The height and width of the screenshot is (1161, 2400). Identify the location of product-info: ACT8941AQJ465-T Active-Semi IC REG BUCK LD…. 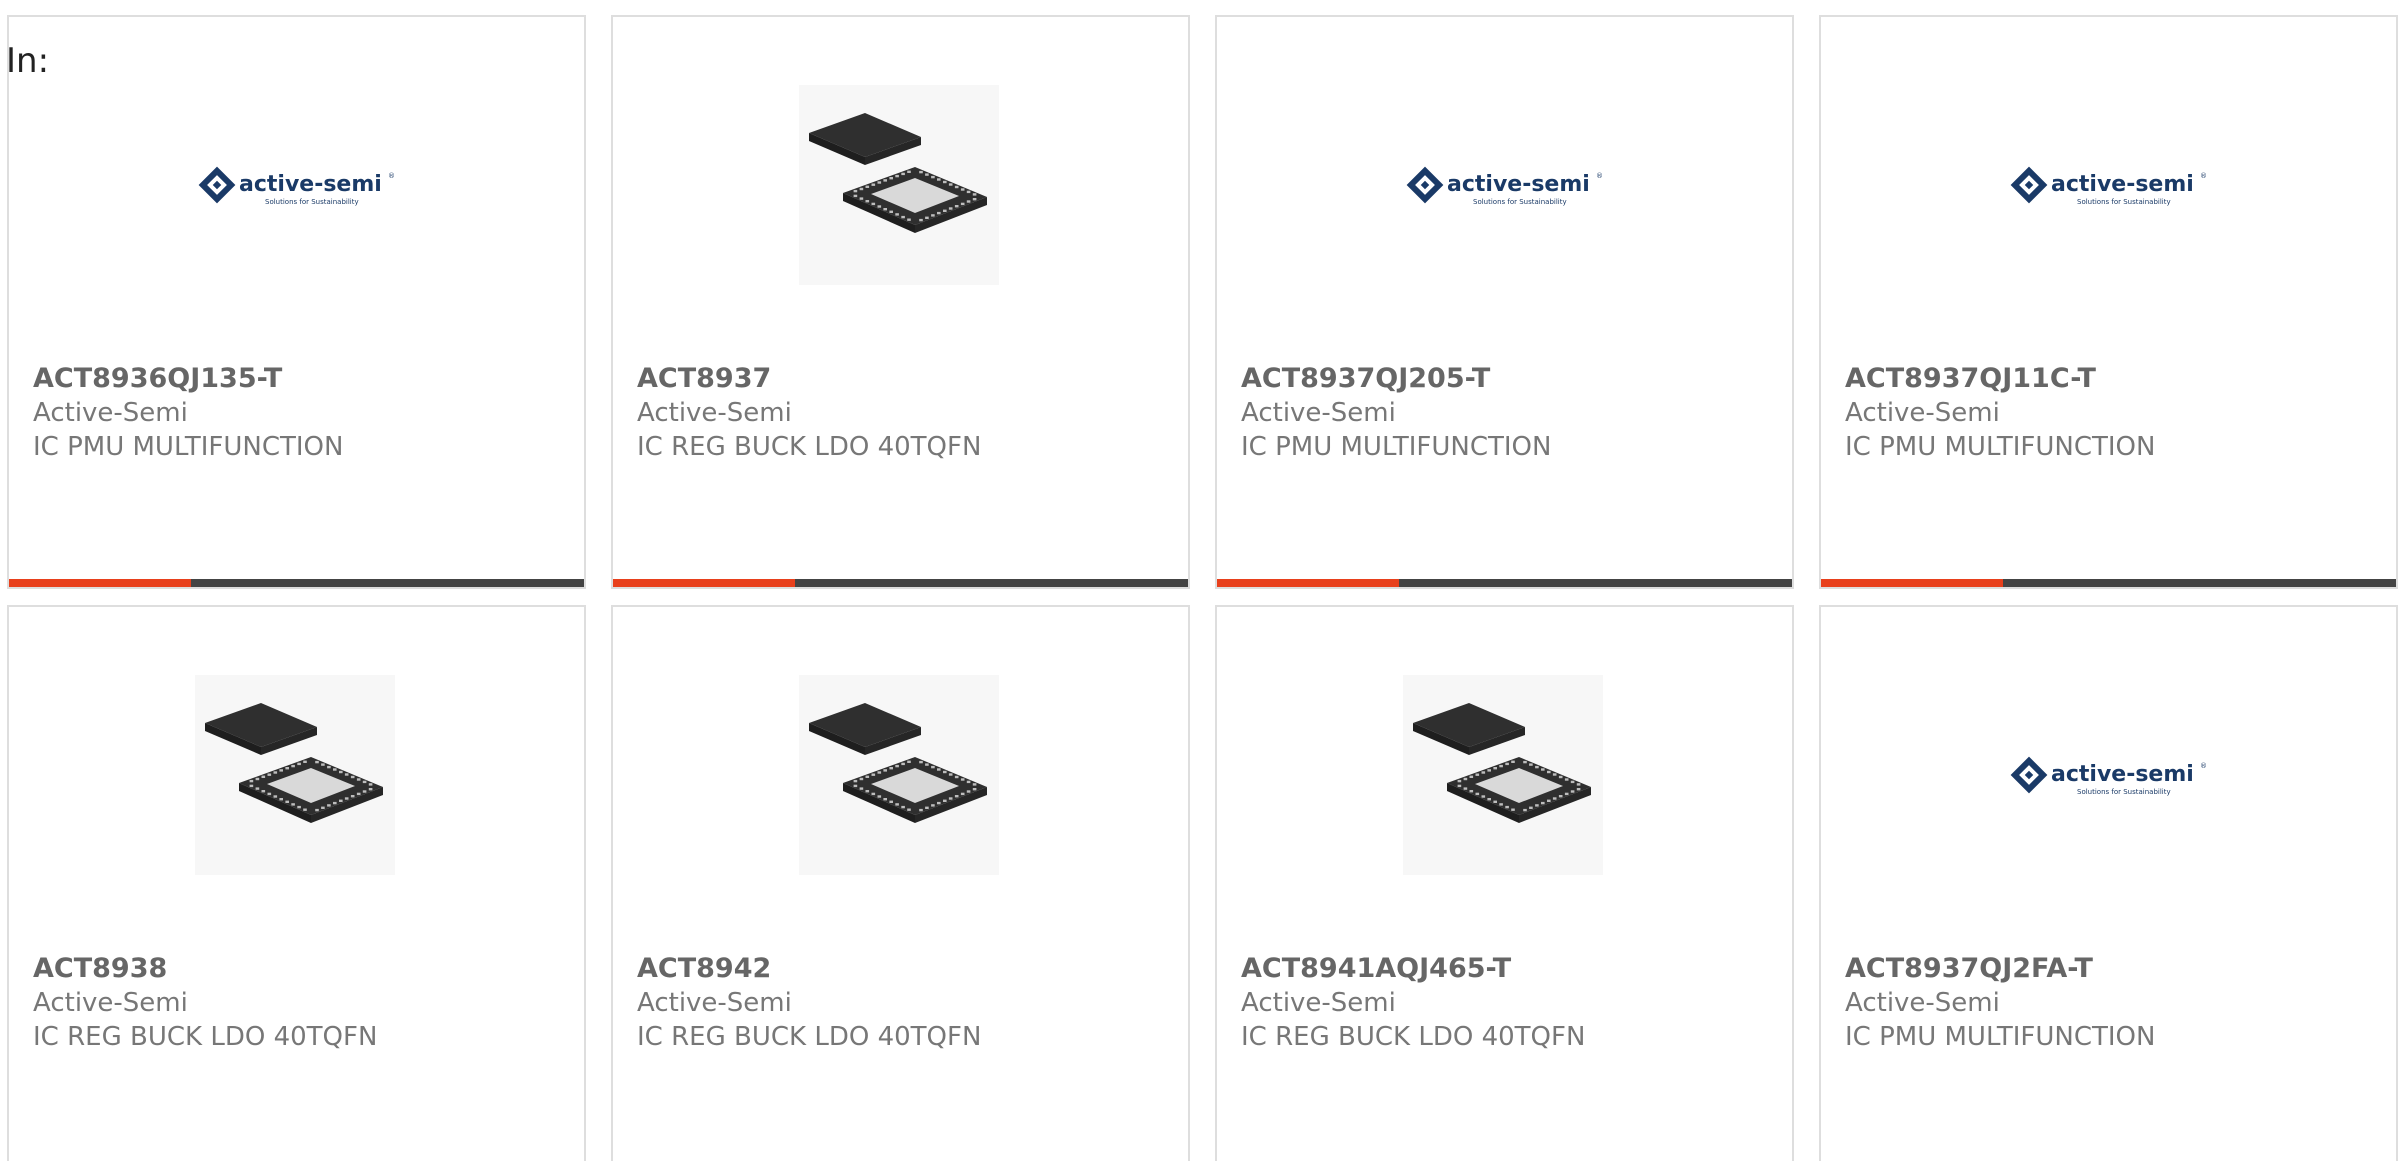
(1506, 1003).